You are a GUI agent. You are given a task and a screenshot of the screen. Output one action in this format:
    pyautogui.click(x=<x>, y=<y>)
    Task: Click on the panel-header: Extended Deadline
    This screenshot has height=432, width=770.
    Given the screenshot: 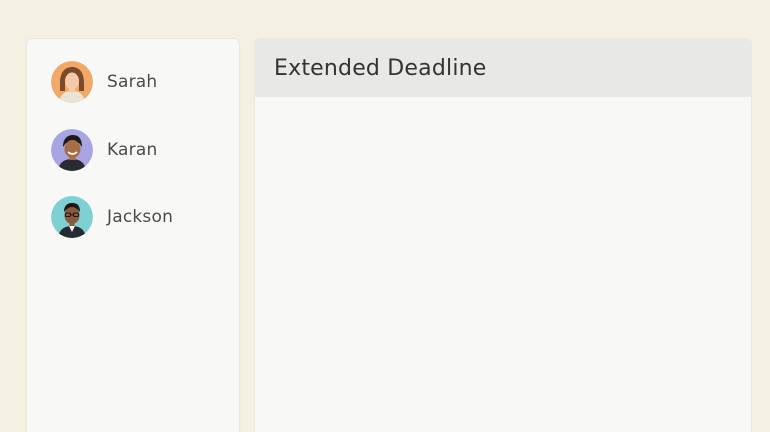 What is the action you would take?
    pyautogui.click(x=503, y=68)
    